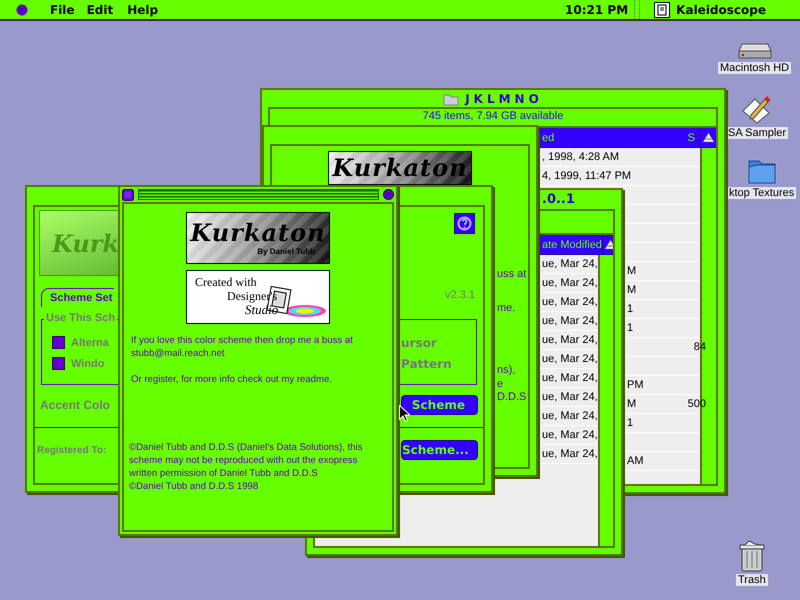 This screenshot has height=600, width=800. I want to click on desktop-icon-label: Trash, so click(752, 580).